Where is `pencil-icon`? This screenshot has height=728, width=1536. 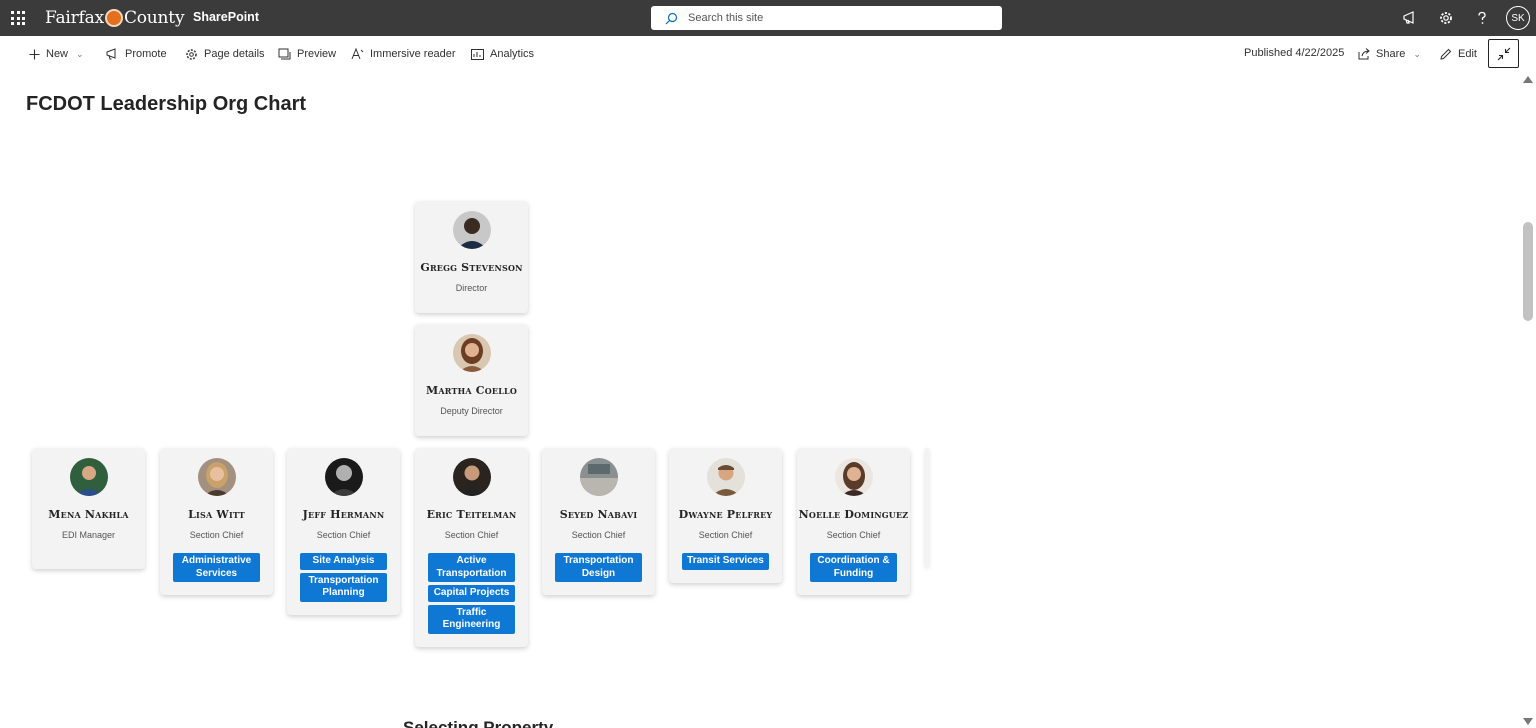
pencil-icon is located at coordinates (1446, 54).